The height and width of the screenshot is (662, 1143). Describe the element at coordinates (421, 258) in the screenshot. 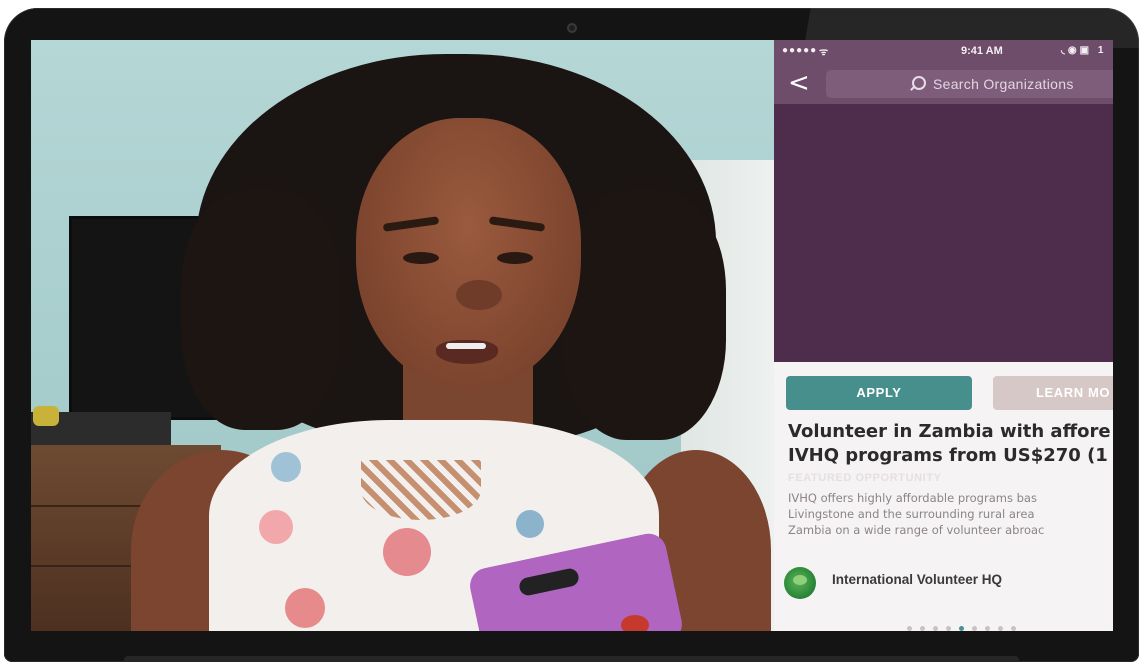

I see `person-eye-left` at that location.